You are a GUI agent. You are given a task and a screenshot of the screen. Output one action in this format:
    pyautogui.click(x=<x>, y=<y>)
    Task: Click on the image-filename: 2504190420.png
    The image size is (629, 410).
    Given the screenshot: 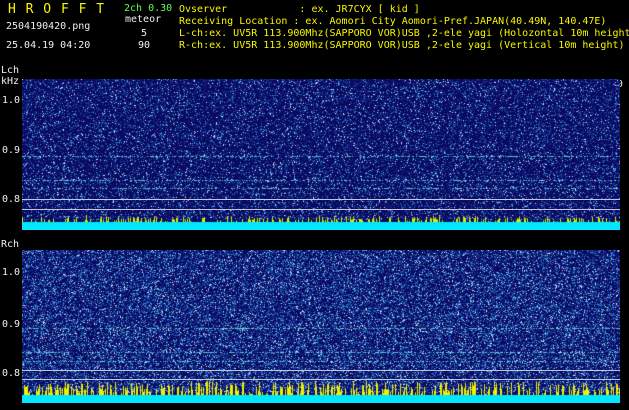 What is the action you would take?
    pyautogui.click(x=48, y=26)
    